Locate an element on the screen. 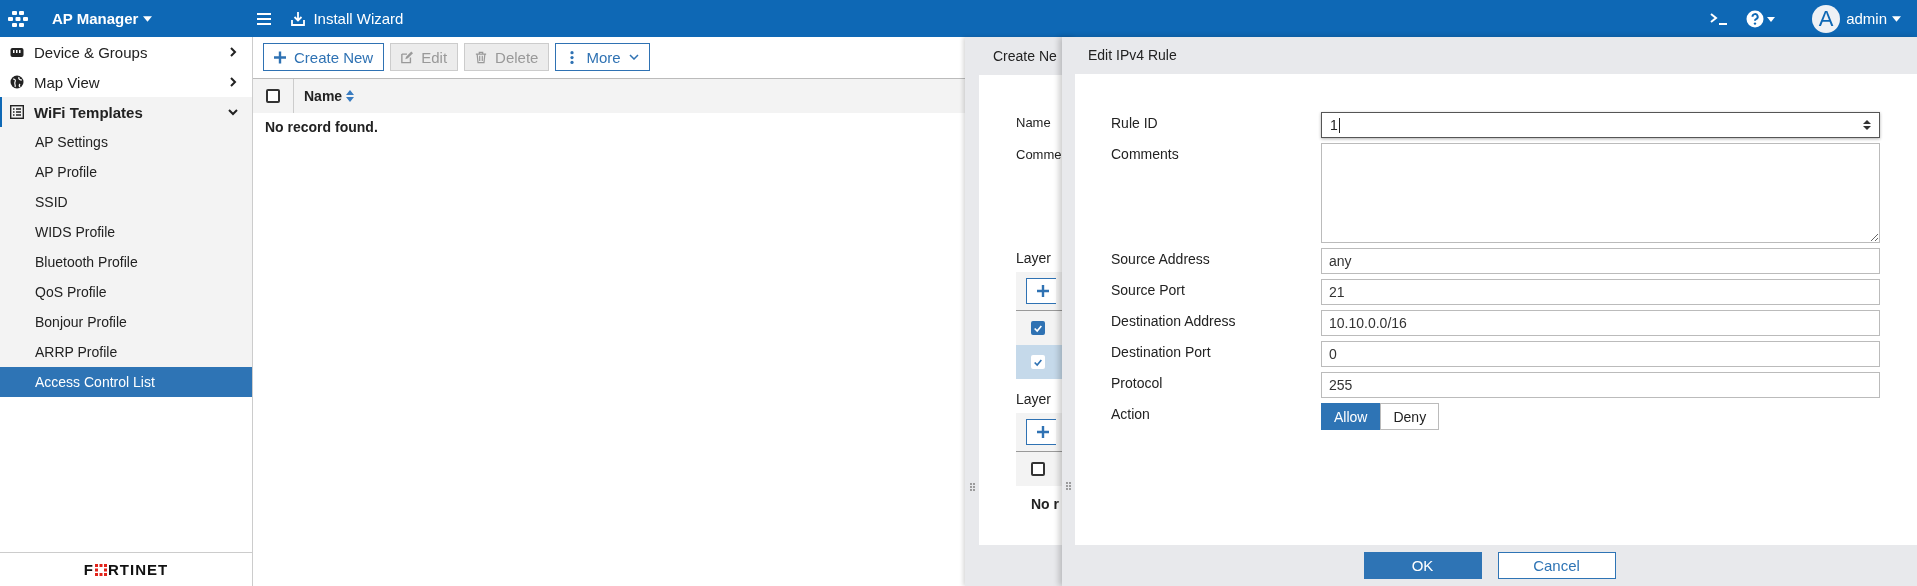 This screenshot has height=586, width=1917. sidebar-section: WiFi Templates is located at coordinates (126, 112).